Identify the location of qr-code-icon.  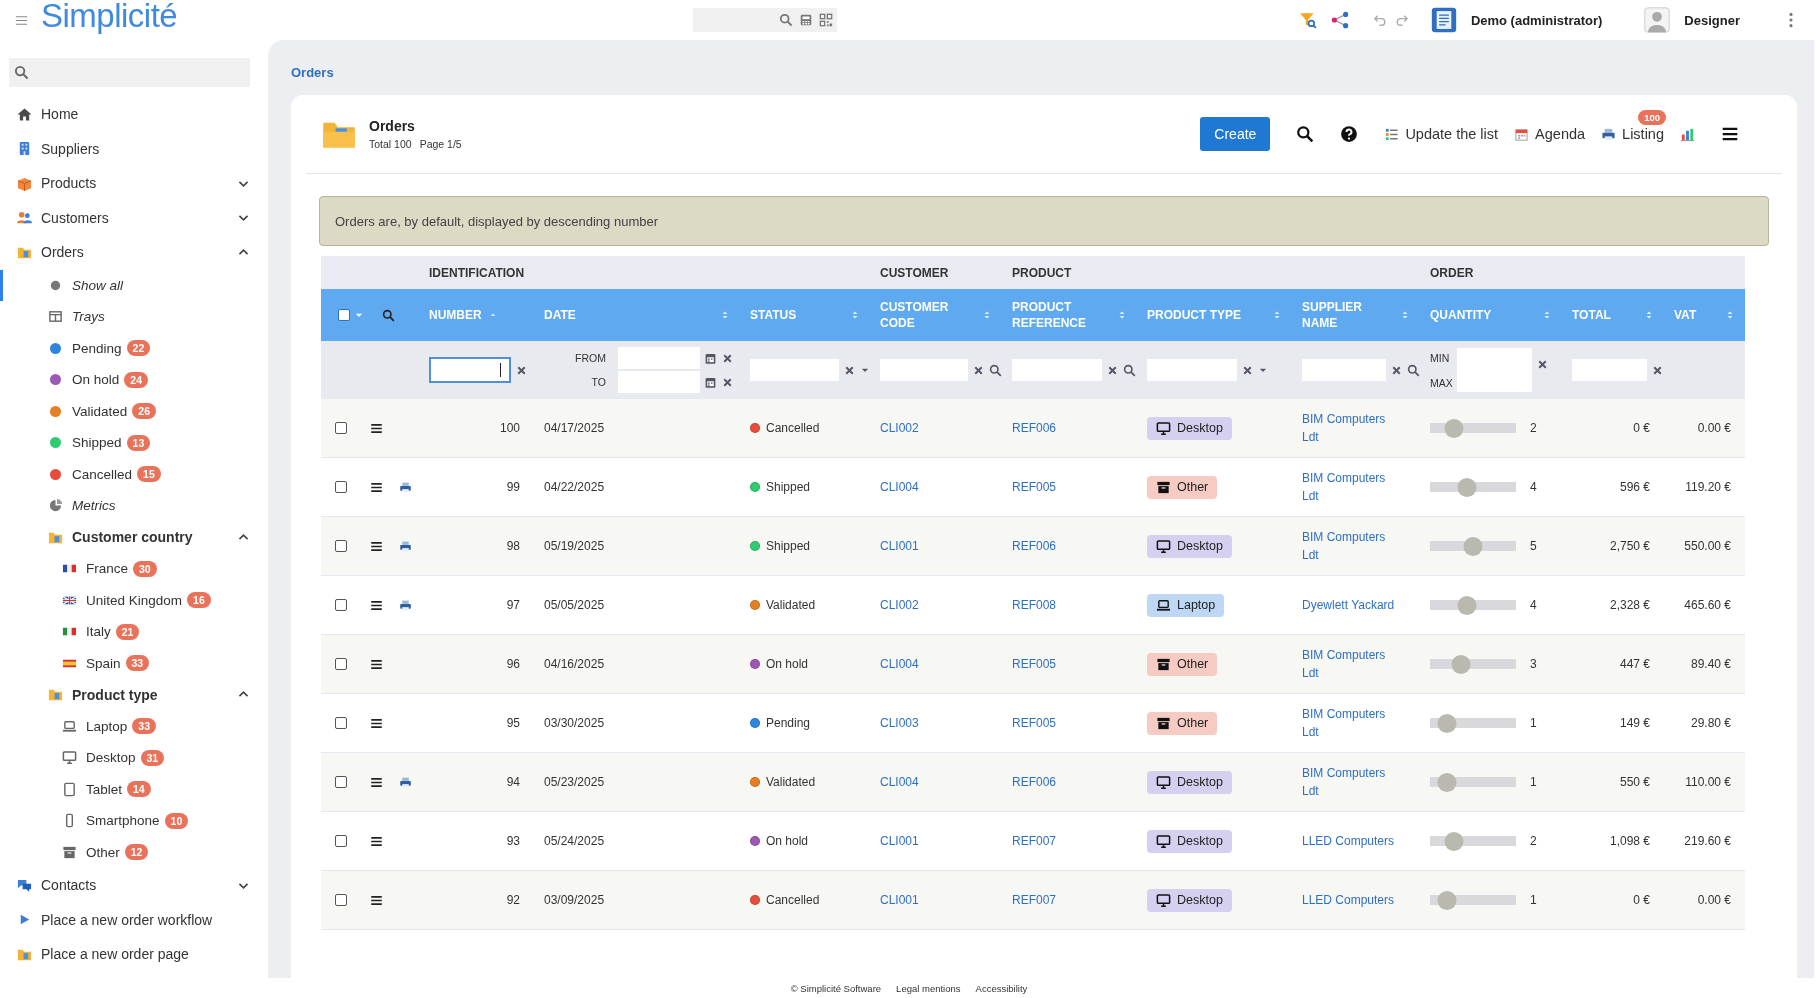
(826, 20).